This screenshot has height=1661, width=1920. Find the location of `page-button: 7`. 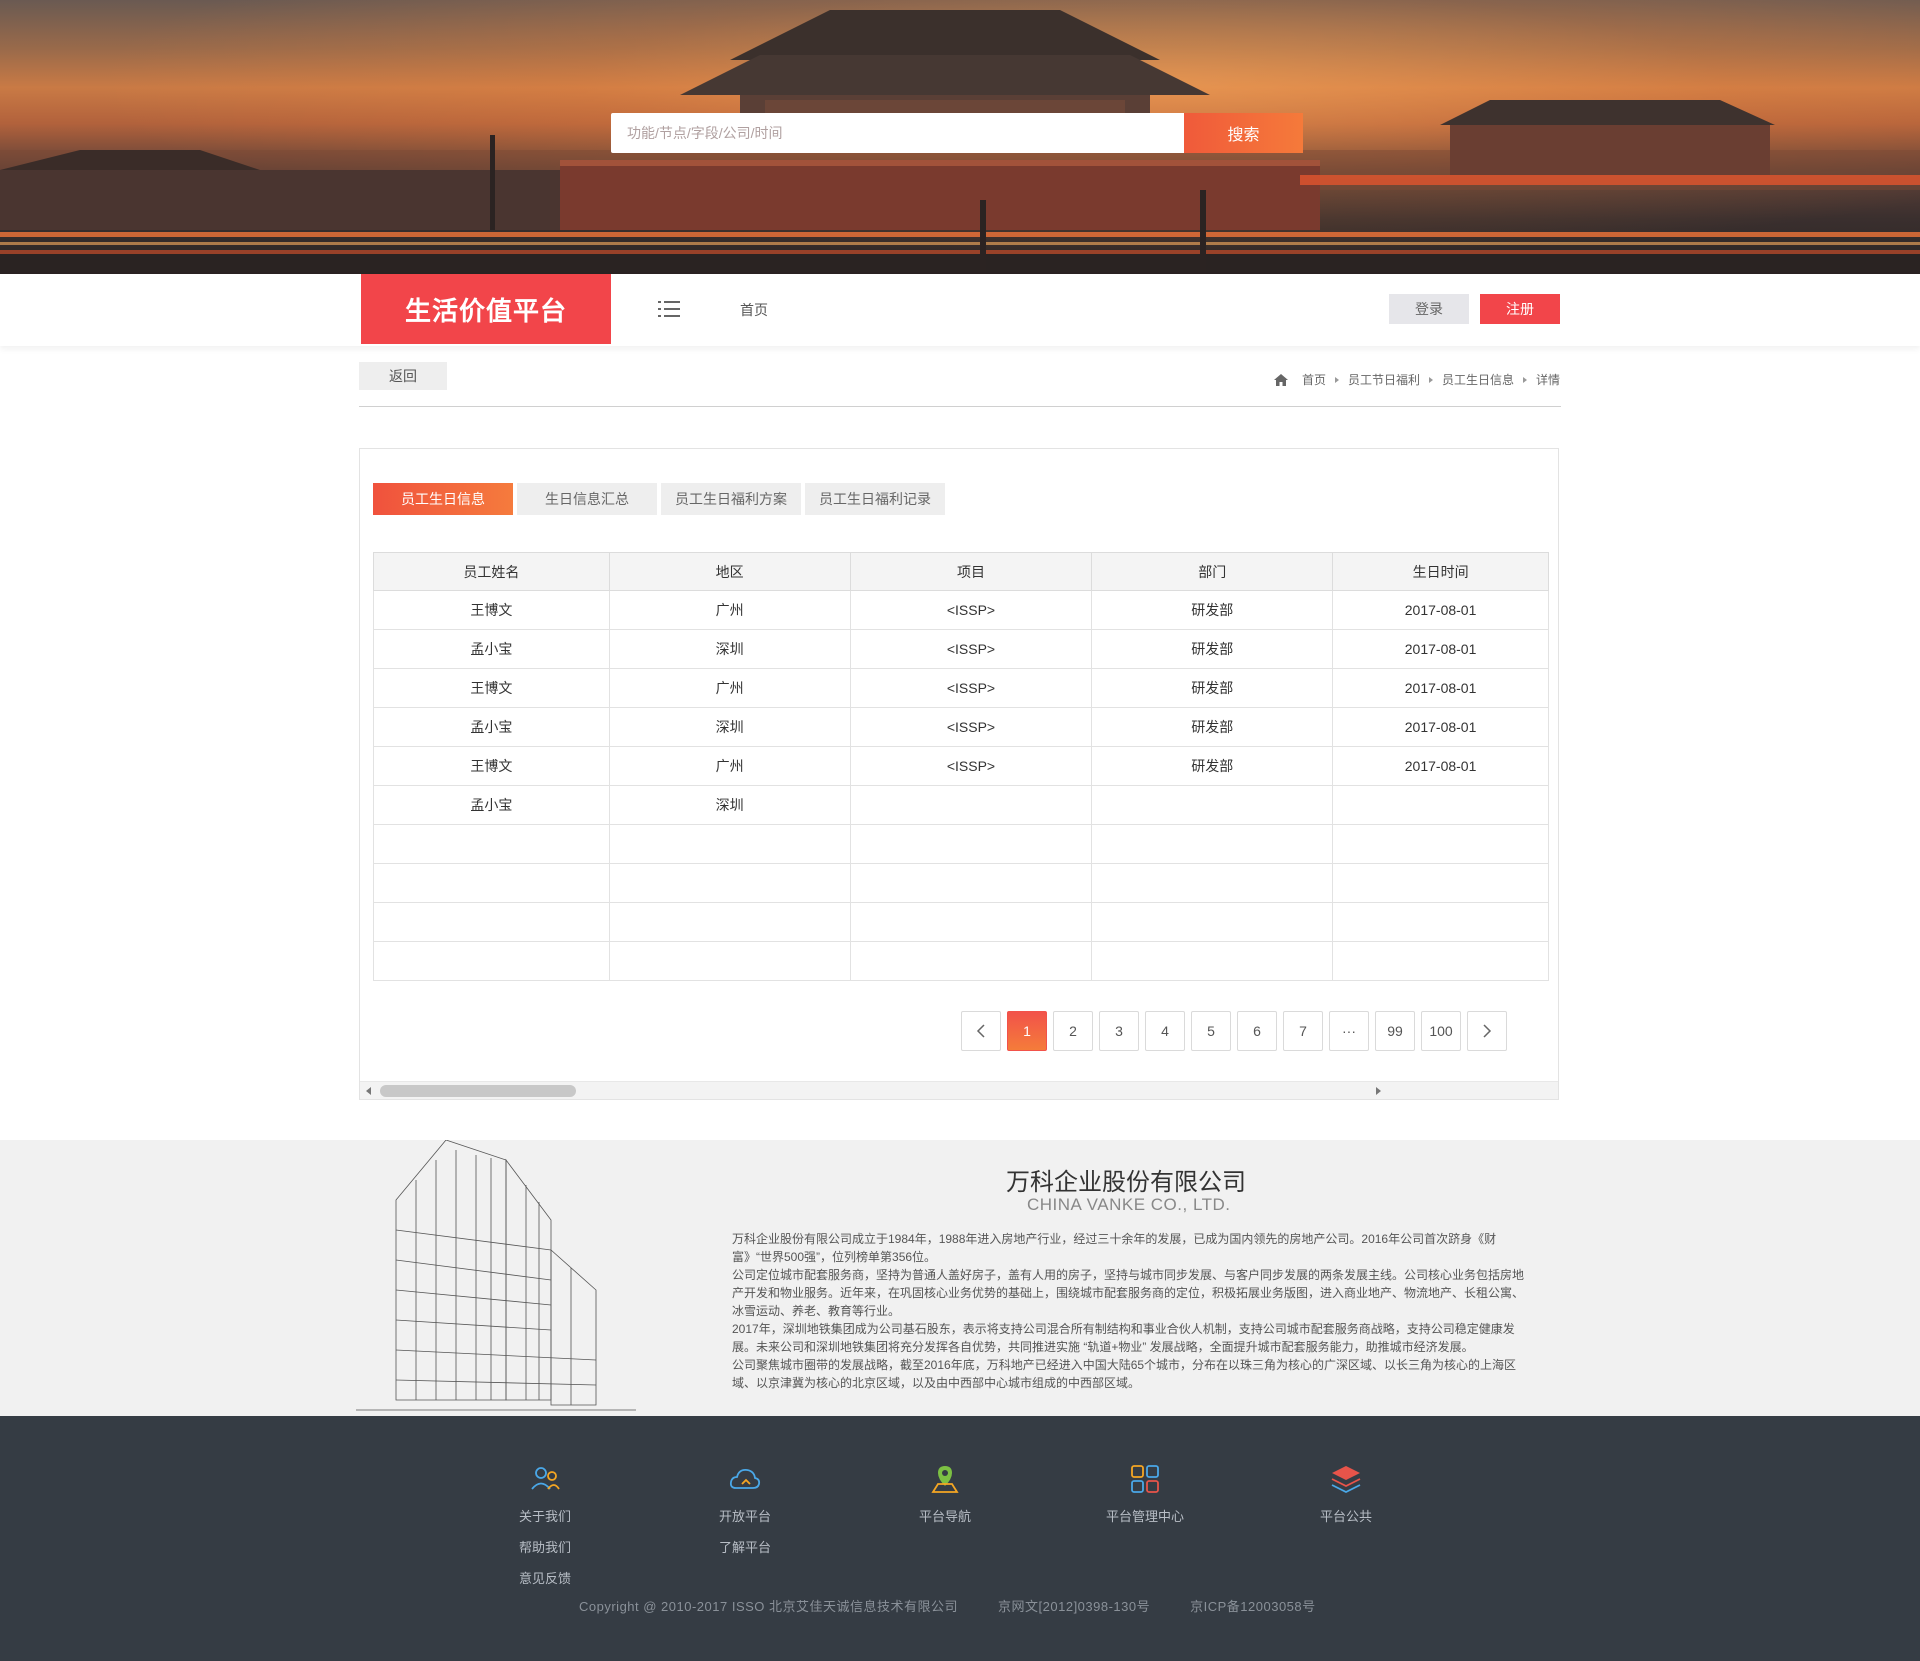

page-button: 7 is located at coordinates (1303, 1031).